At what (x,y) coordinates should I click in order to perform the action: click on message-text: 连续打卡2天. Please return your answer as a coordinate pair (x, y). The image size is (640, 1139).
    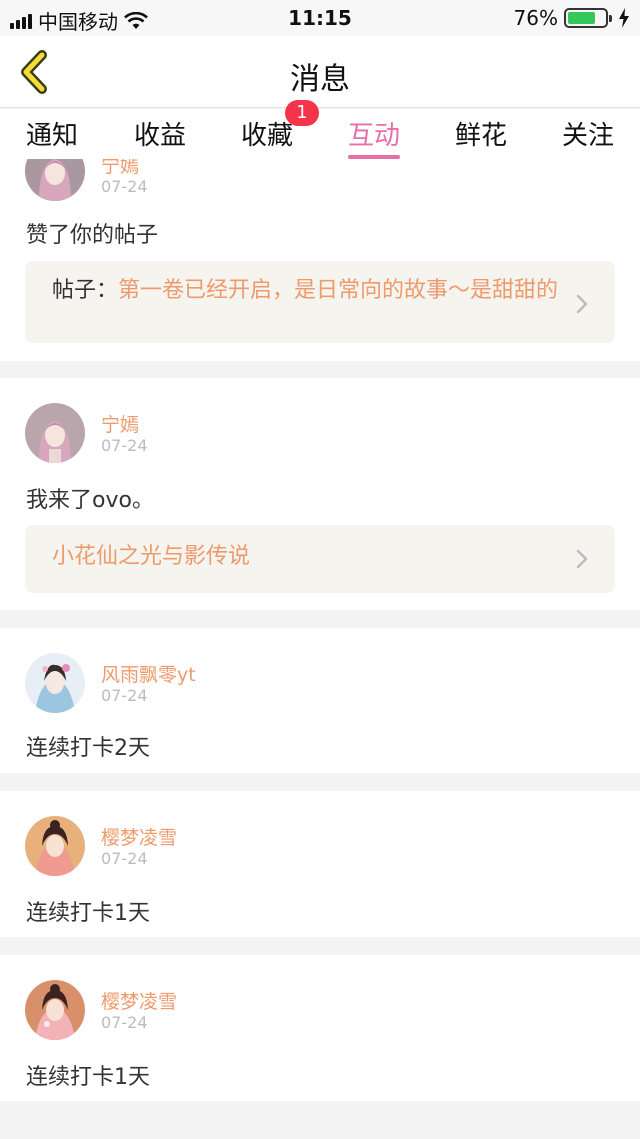
    Looking at the image, I should click on (88, 748).